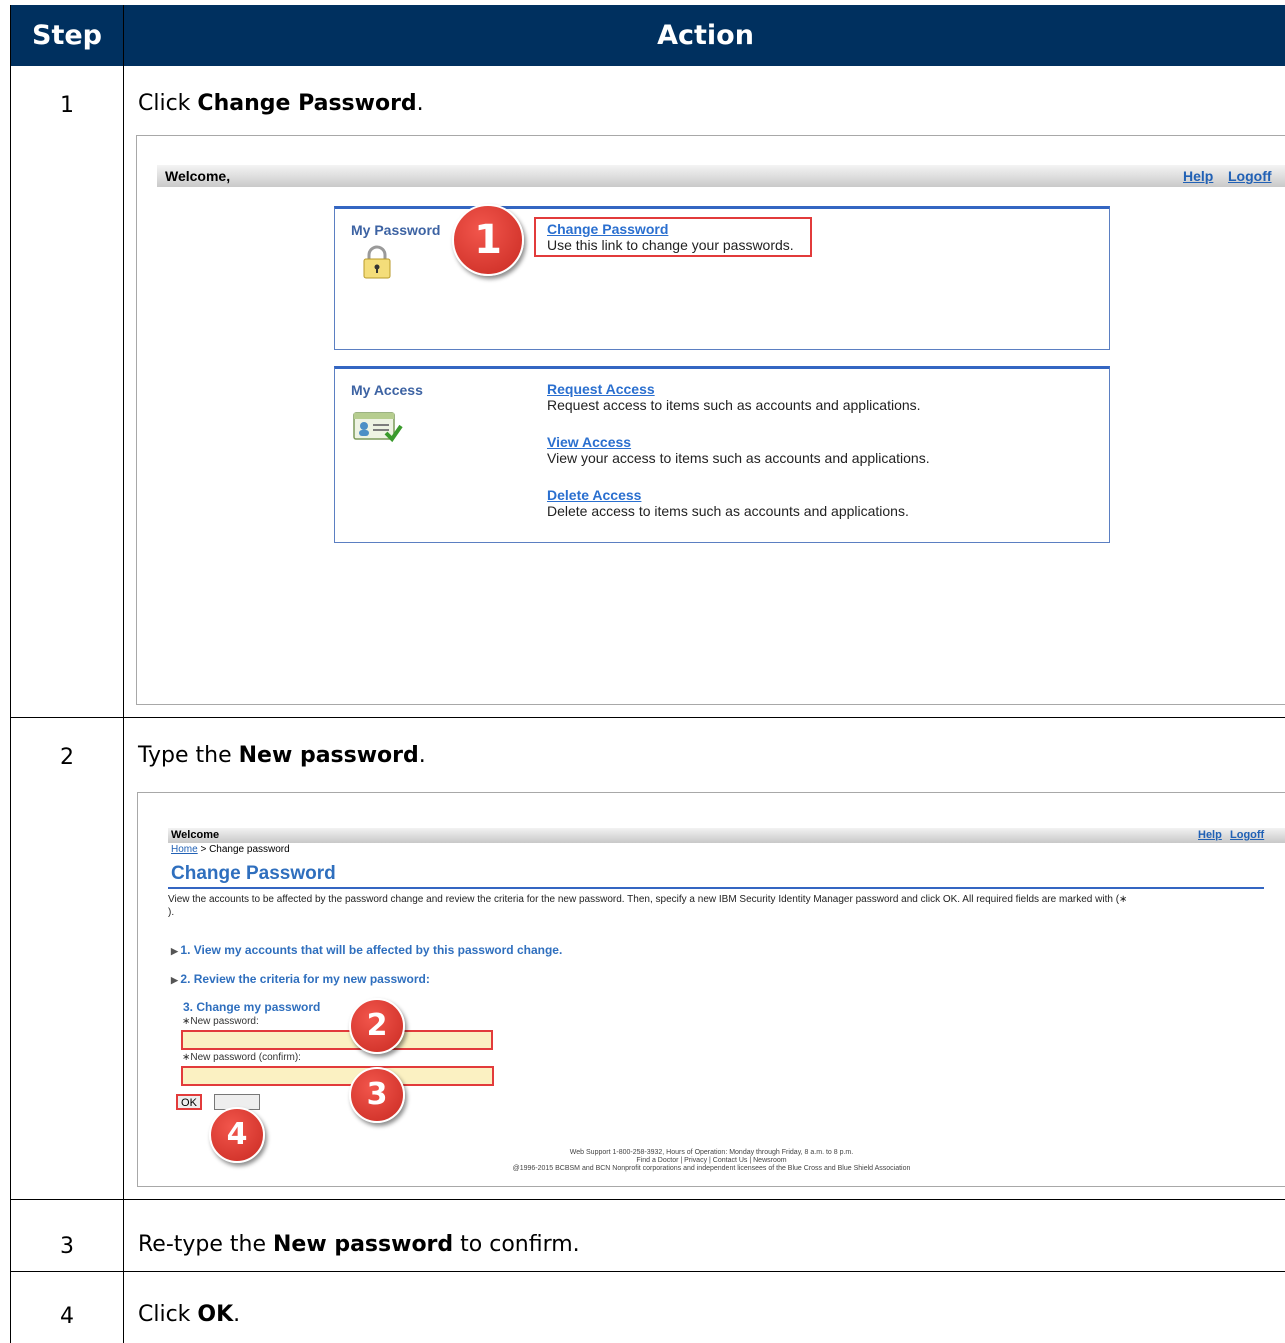  Describe the element at coordinates (189, 1314) in the screenshot. I see `step-4-instruction: Click OK.` at that location.